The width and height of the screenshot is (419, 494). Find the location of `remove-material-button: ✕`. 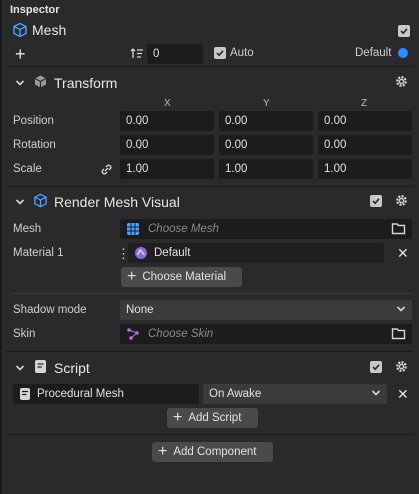

remove-material-button: ✕ is located at coordinates (403, 253).